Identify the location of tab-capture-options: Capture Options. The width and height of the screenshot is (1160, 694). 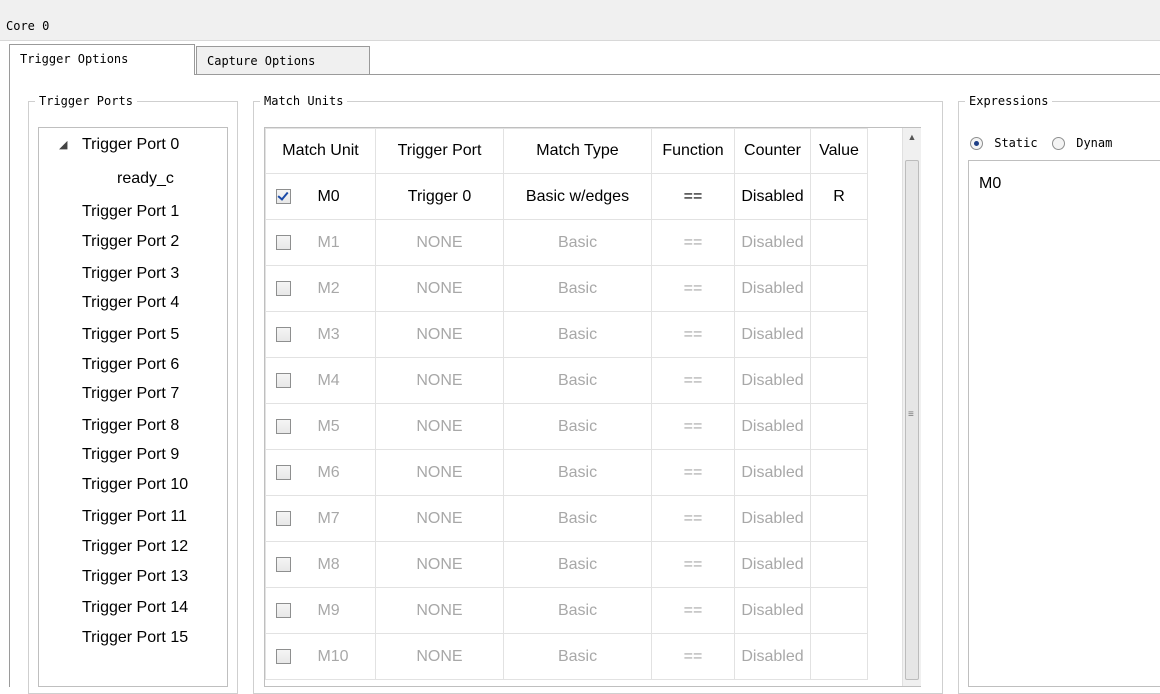
(283, 60).